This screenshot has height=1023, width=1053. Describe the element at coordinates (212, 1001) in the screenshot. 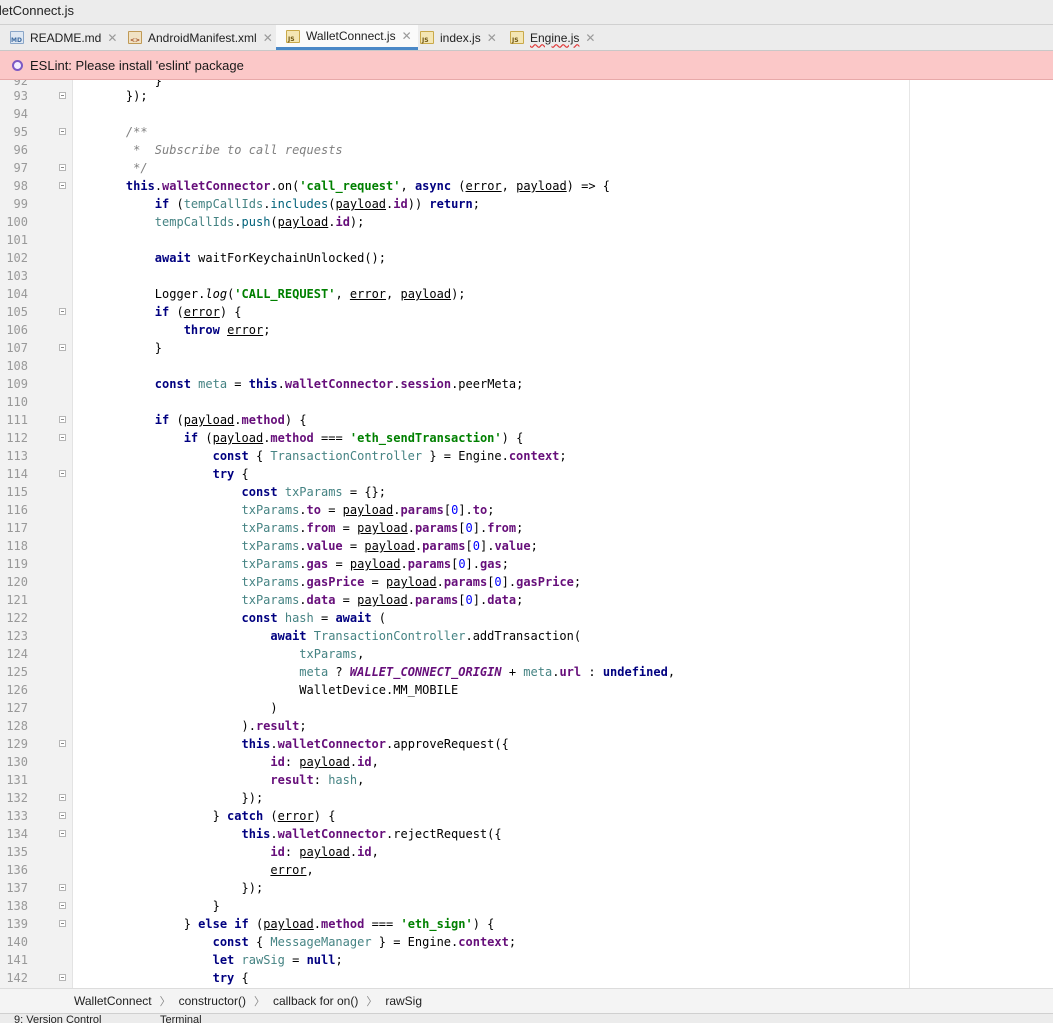

I see `breadcrumb-item: constructor()` at that location.